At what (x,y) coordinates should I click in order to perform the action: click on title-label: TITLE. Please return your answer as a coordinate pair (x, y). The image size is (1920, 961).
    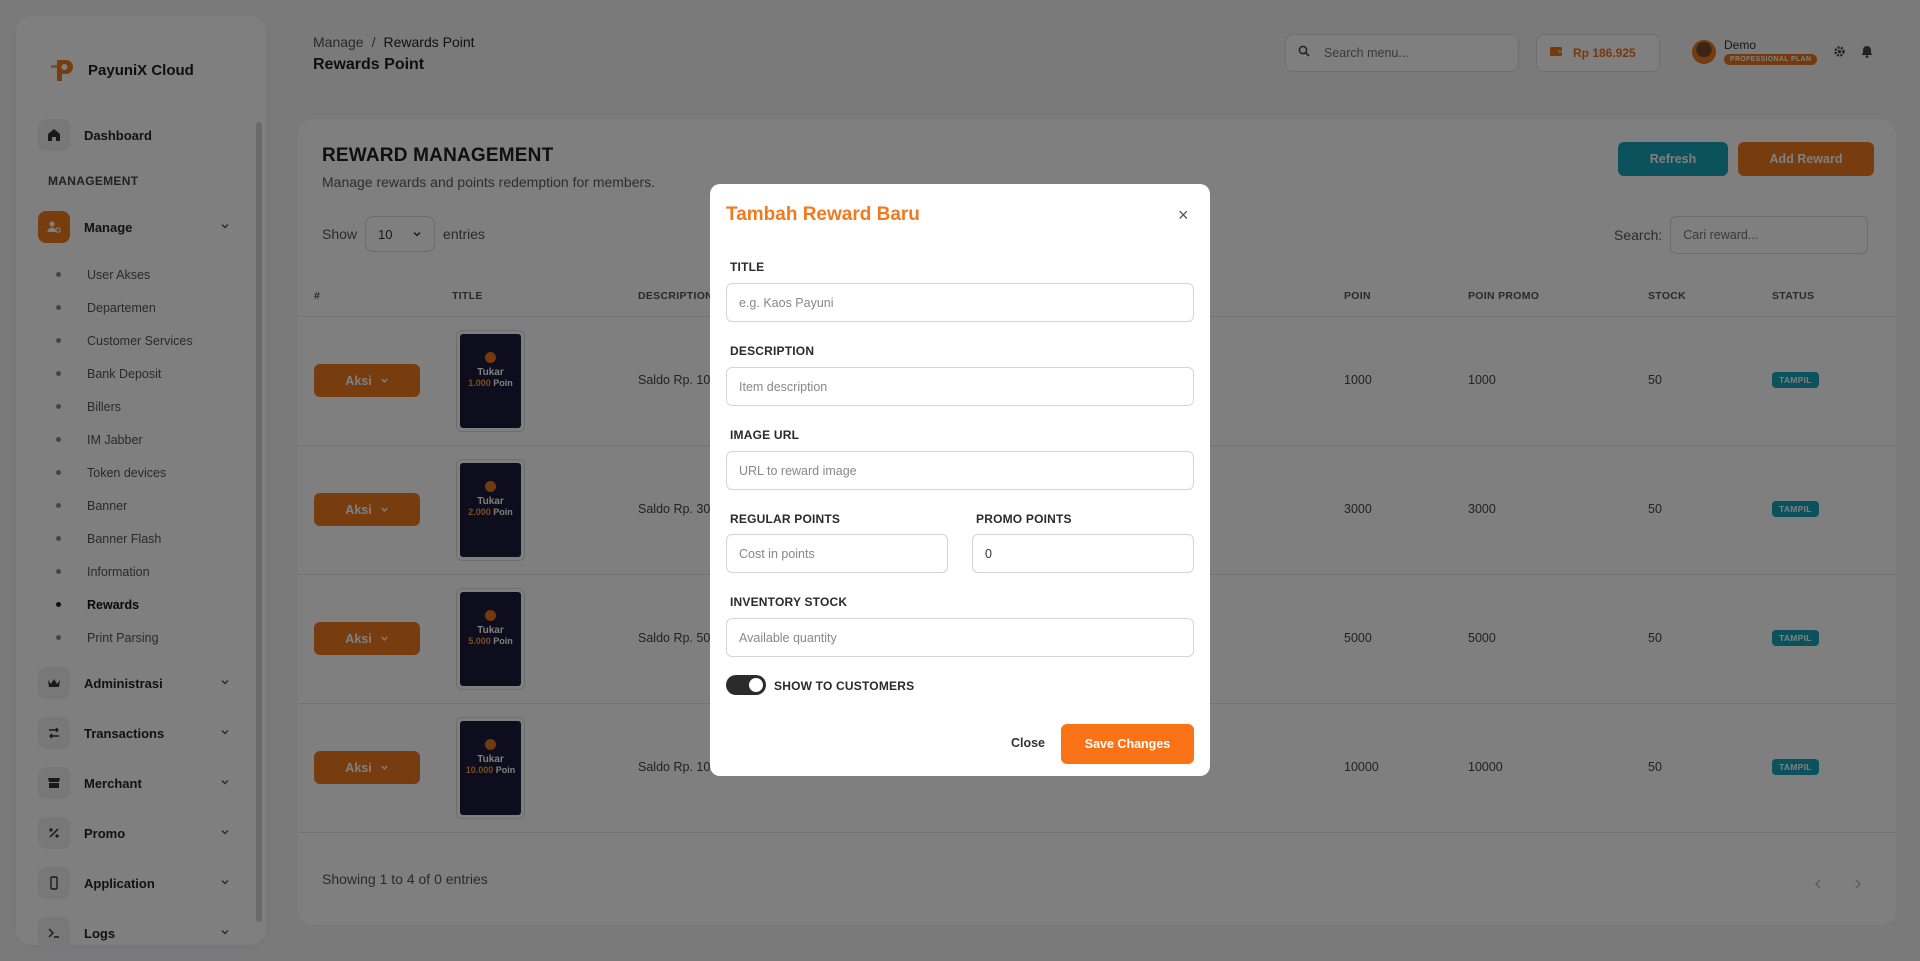
    Looking at the image, I should click on (747, 267).